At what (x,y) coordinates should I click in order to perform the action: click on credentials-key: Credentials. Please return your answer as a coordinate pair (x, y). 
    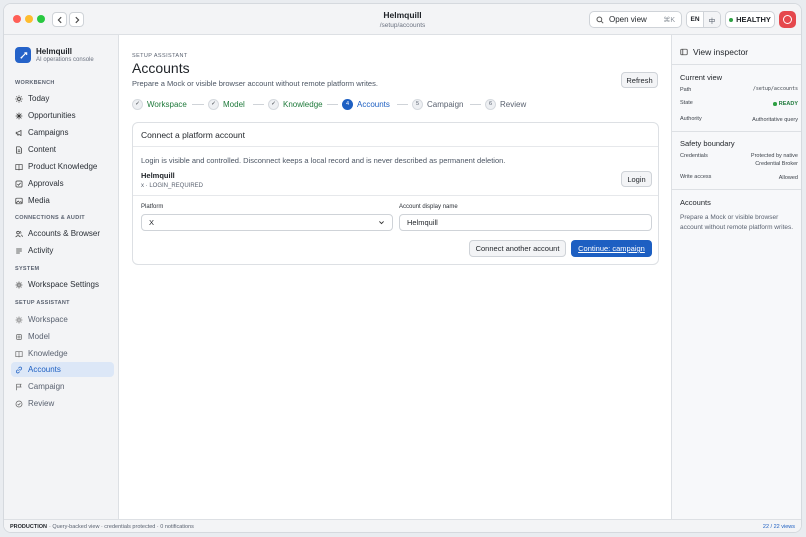
    Looking at the image, I should click on (694, 156).